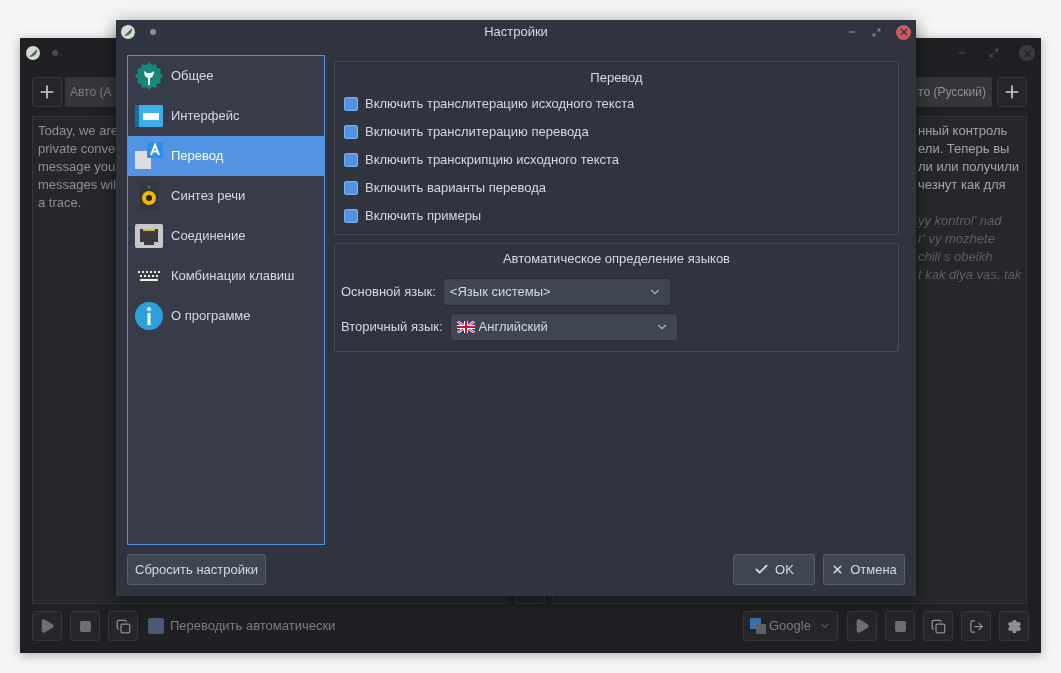 Image resolution: width=1061 pixels, height=673 pixels. I want to click on field-label: Основной язык:, so click(388, 292).